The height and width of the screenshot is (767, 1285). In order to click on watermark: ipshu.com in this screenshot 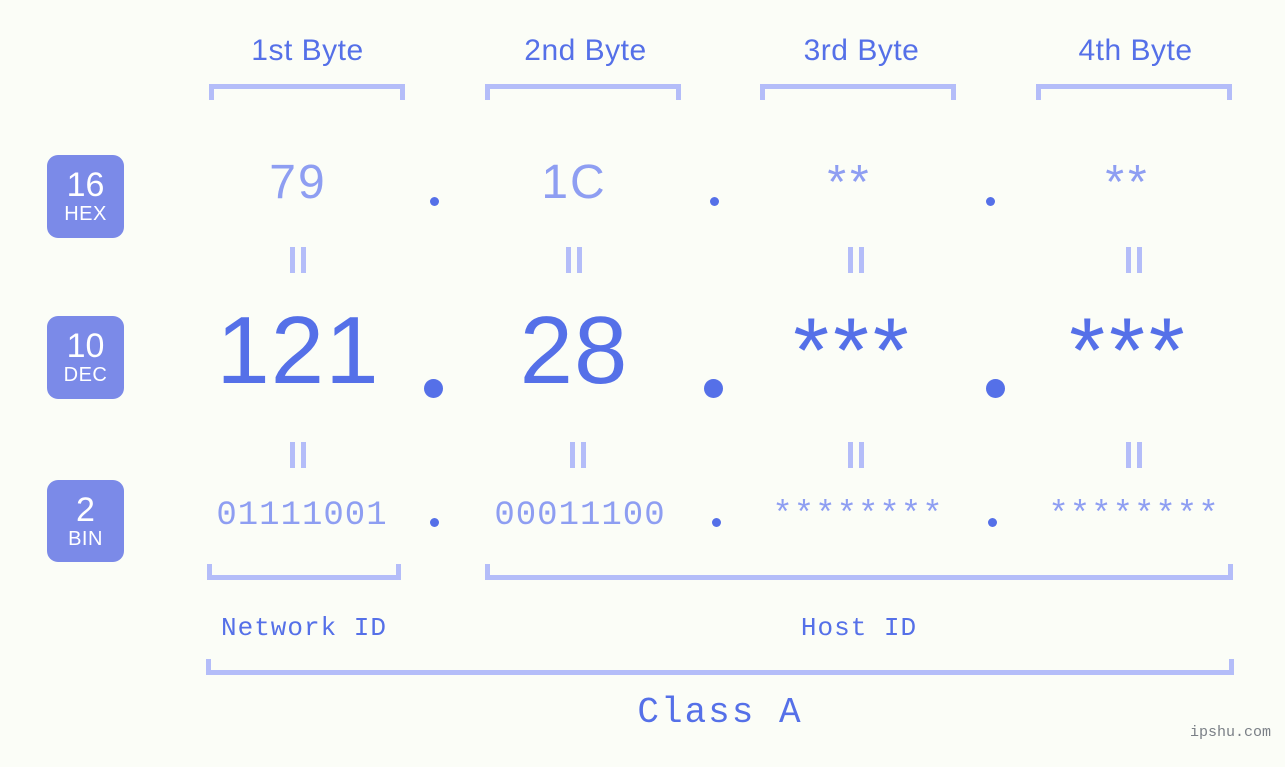, I will do `click(1230, 732)`.